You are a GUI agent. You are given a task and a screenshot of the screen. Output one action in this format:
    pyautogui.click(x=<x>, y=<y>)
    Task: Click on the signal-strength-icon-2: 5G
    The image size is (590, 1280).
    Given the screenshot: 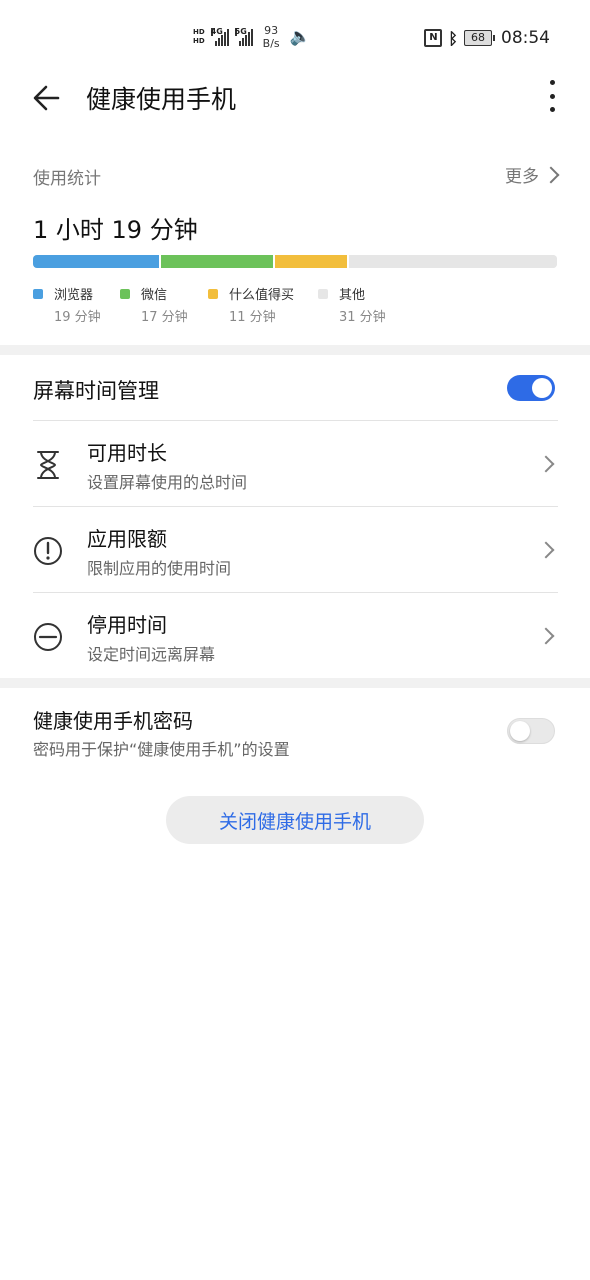 What is the action you would take?
    pyautogui.click(x=243, y=36)
    